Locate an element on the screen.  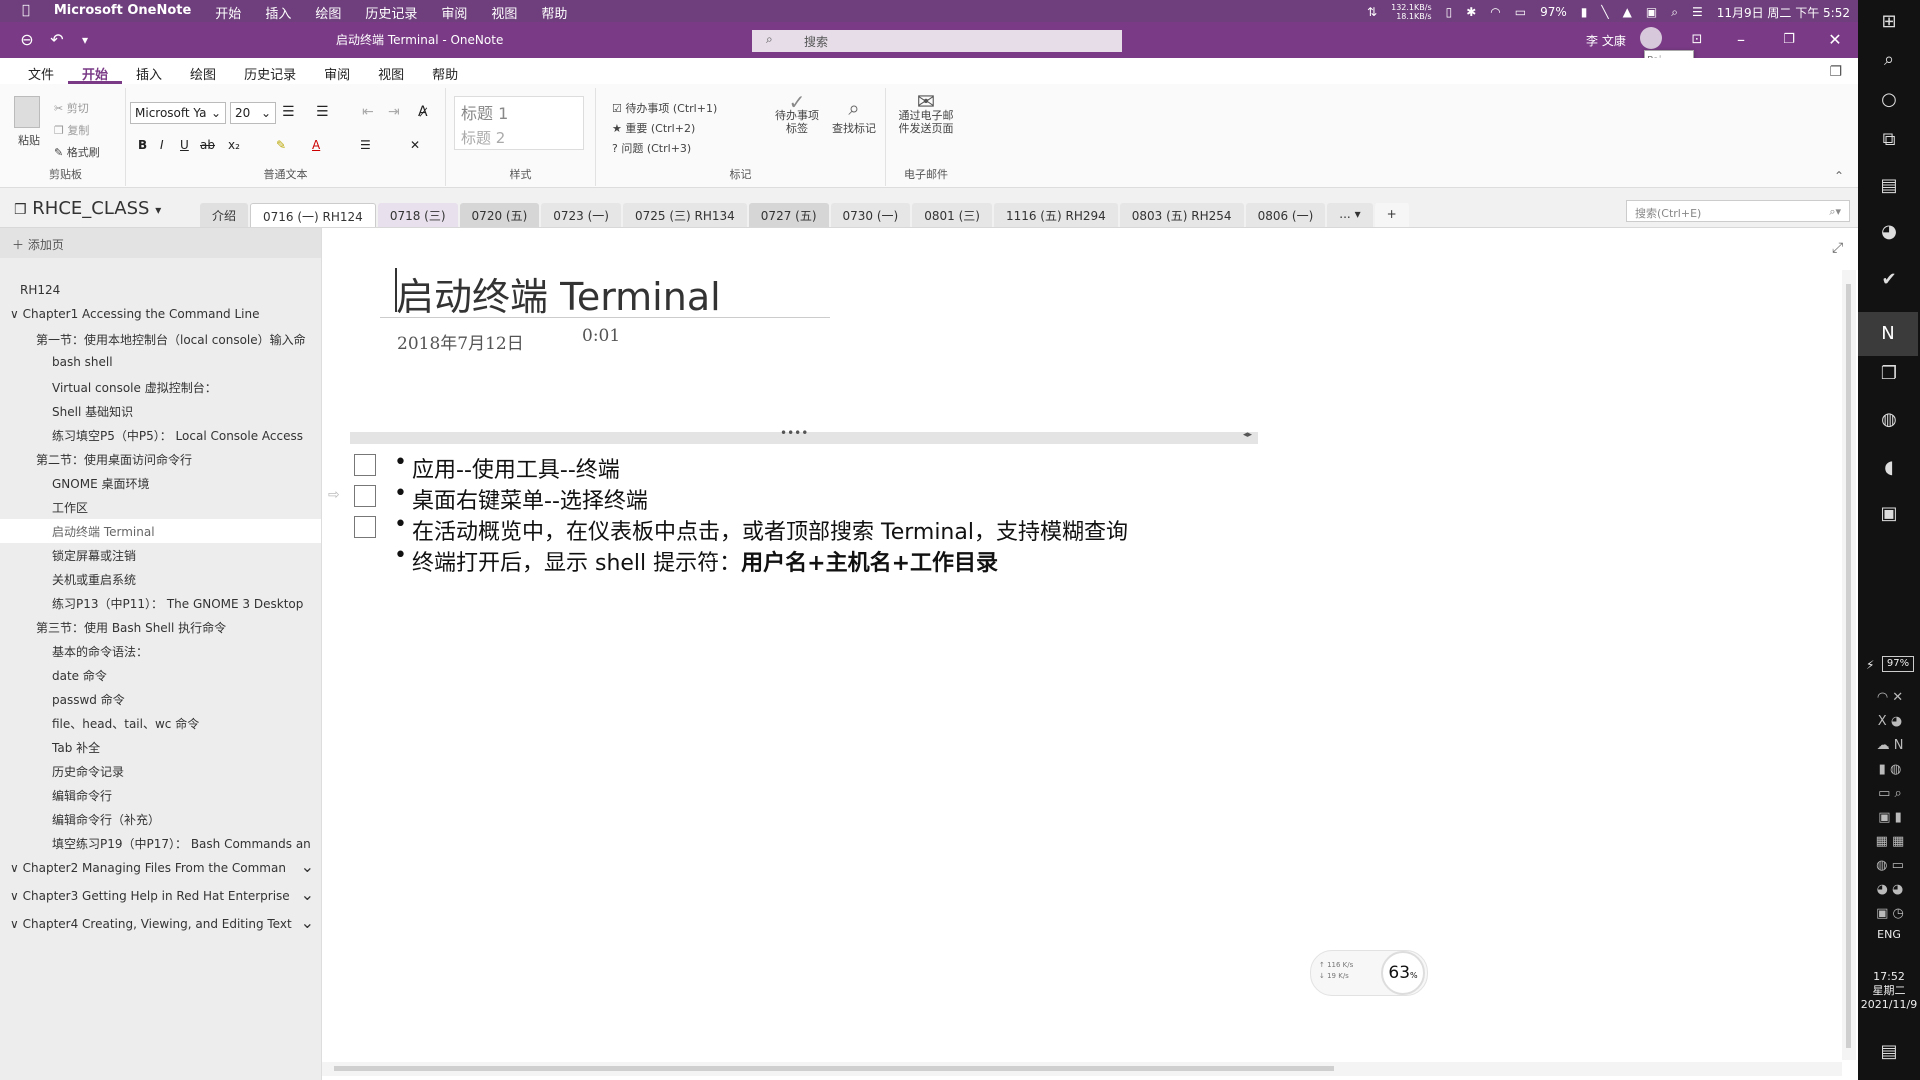
menubar-item: 视图 is located at coordinates (504, 12).